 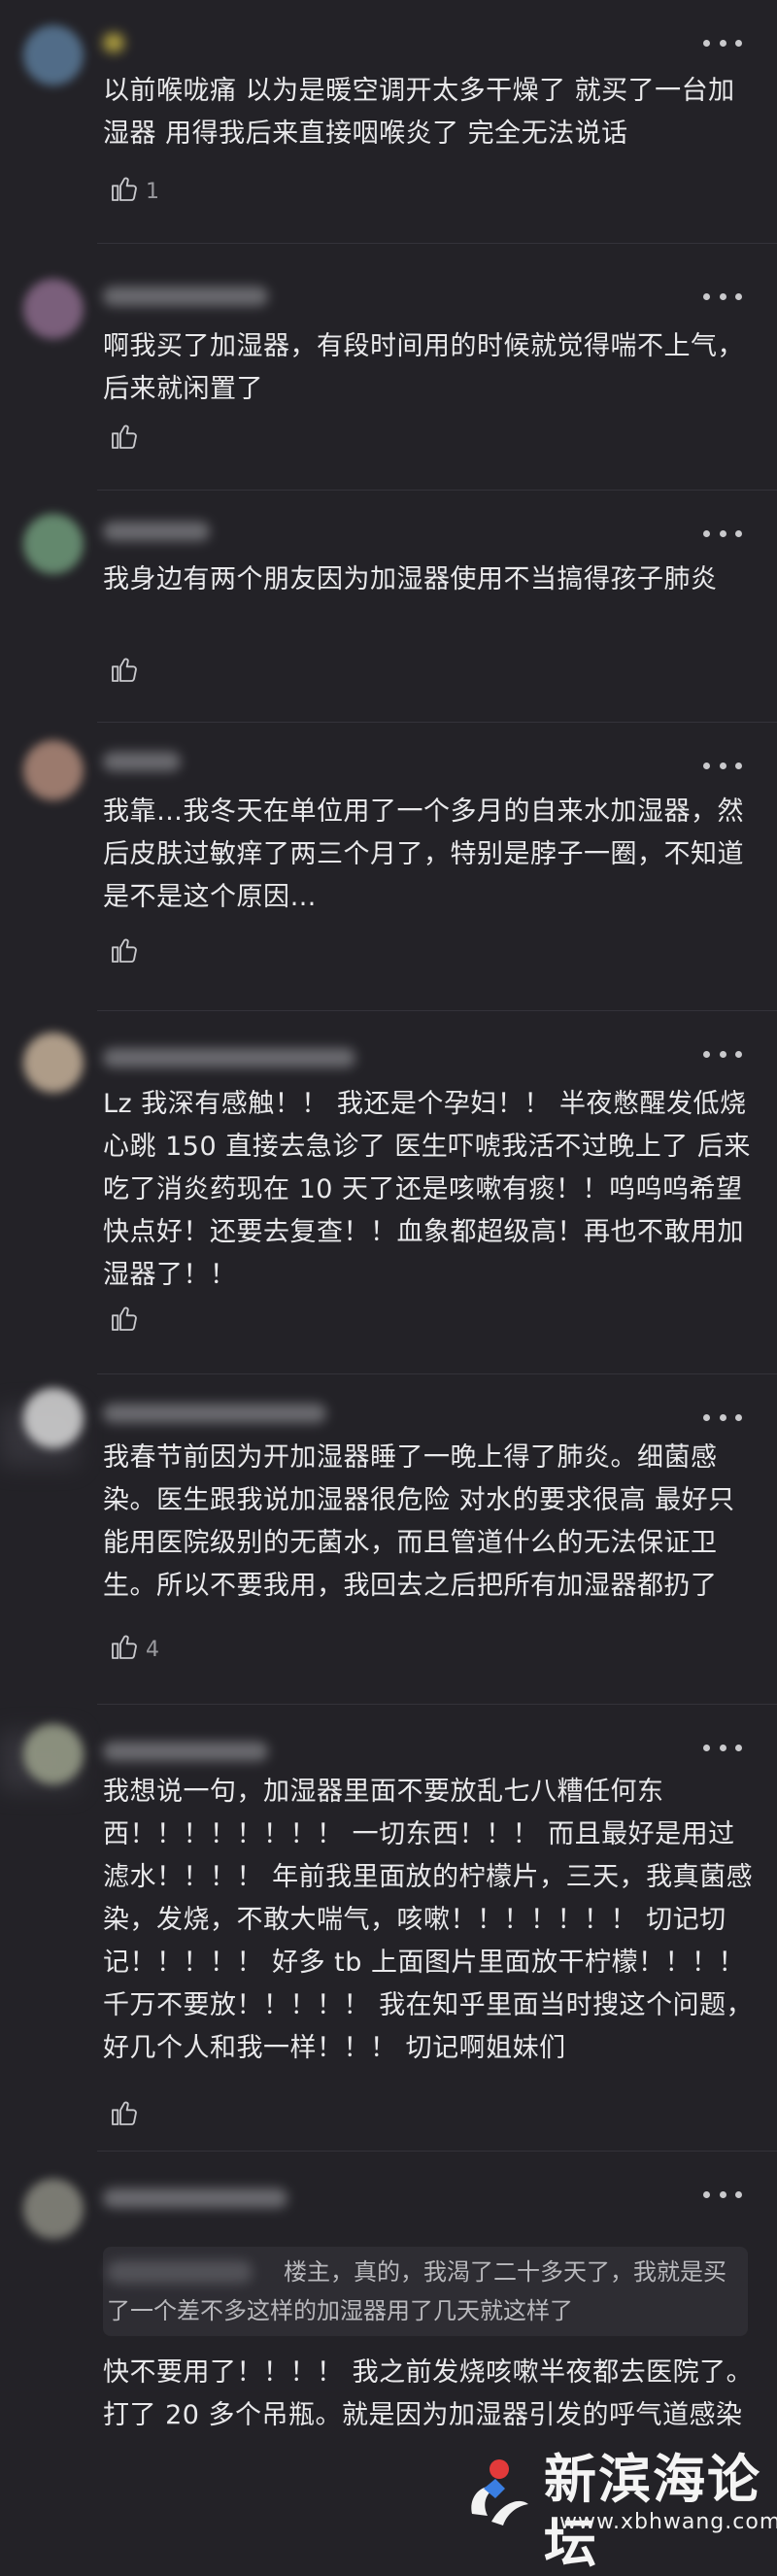 I want to click on comment-item: 啊我买了加湿器，有段时间用的时候就觉得喘不上气，后来就闲置了, so click(x=388, y=367).